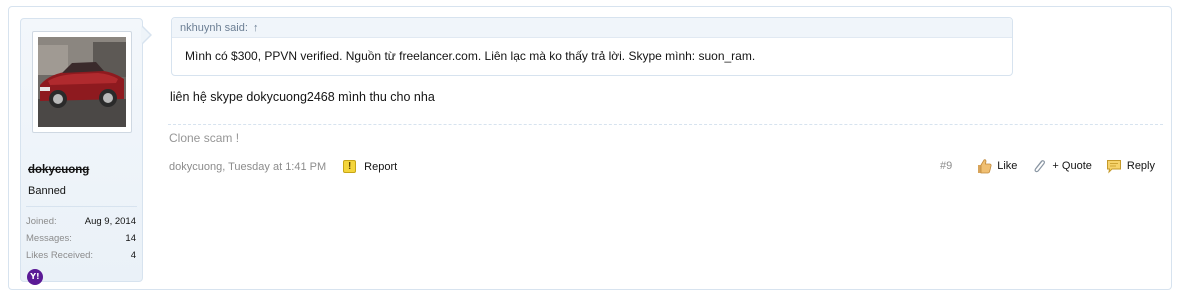 This screenshot has height=296, width=1183. I want to click on post-actions: #9 Like + Quote Reply, so click(1047, 166).